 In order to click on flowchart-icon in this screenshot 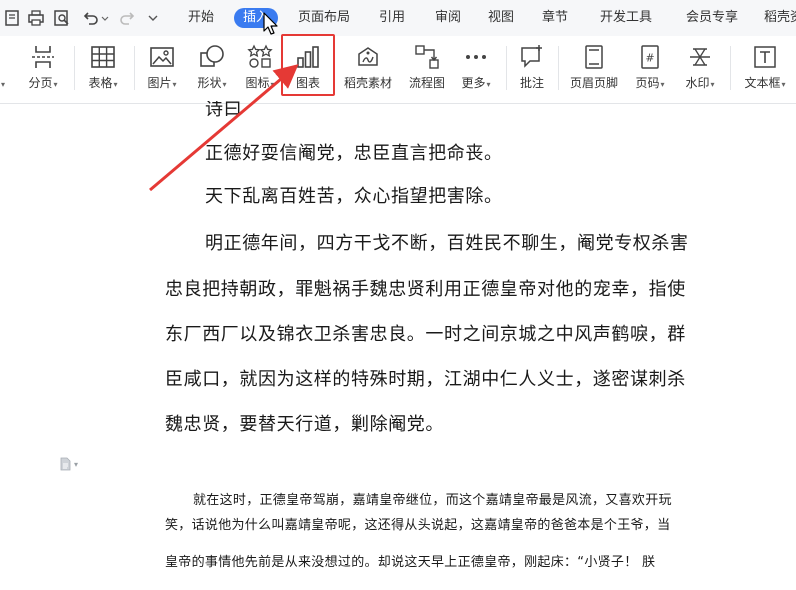, I will do `click(427, 57)`.